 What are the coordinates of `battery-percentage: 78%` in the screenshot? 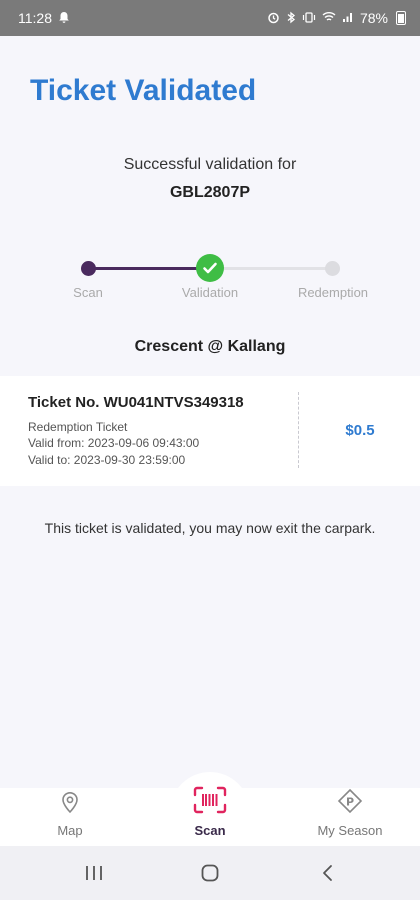 It's located at (373, 18).